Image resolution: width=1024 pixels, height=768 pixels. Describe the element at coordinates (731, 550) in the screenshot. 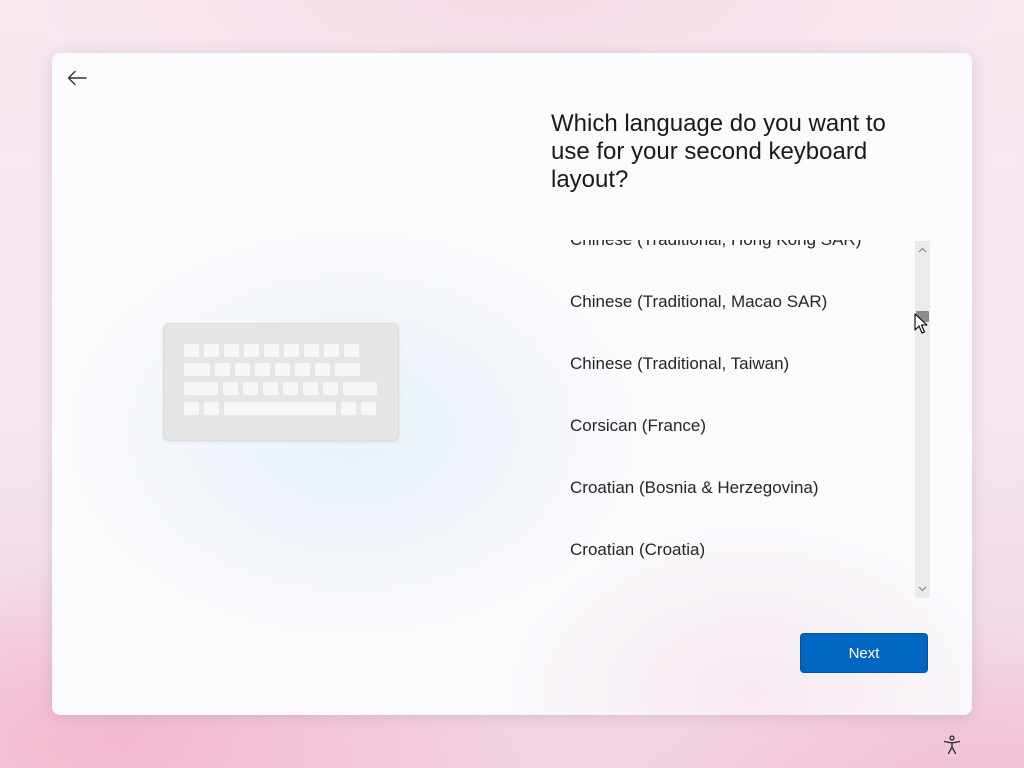

I see `list-item: Croatian (Croatia)` at that location.